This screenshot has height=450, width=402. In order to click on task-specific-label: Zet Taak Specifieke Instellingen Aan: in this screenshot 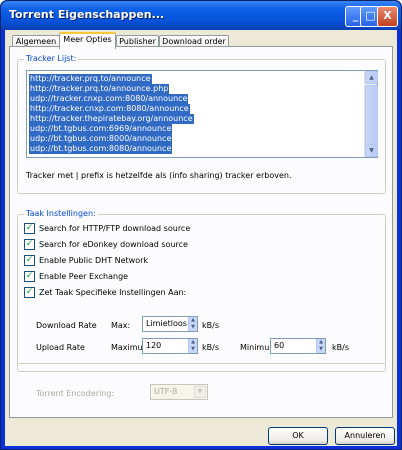, I will do `click(113, 292)`.